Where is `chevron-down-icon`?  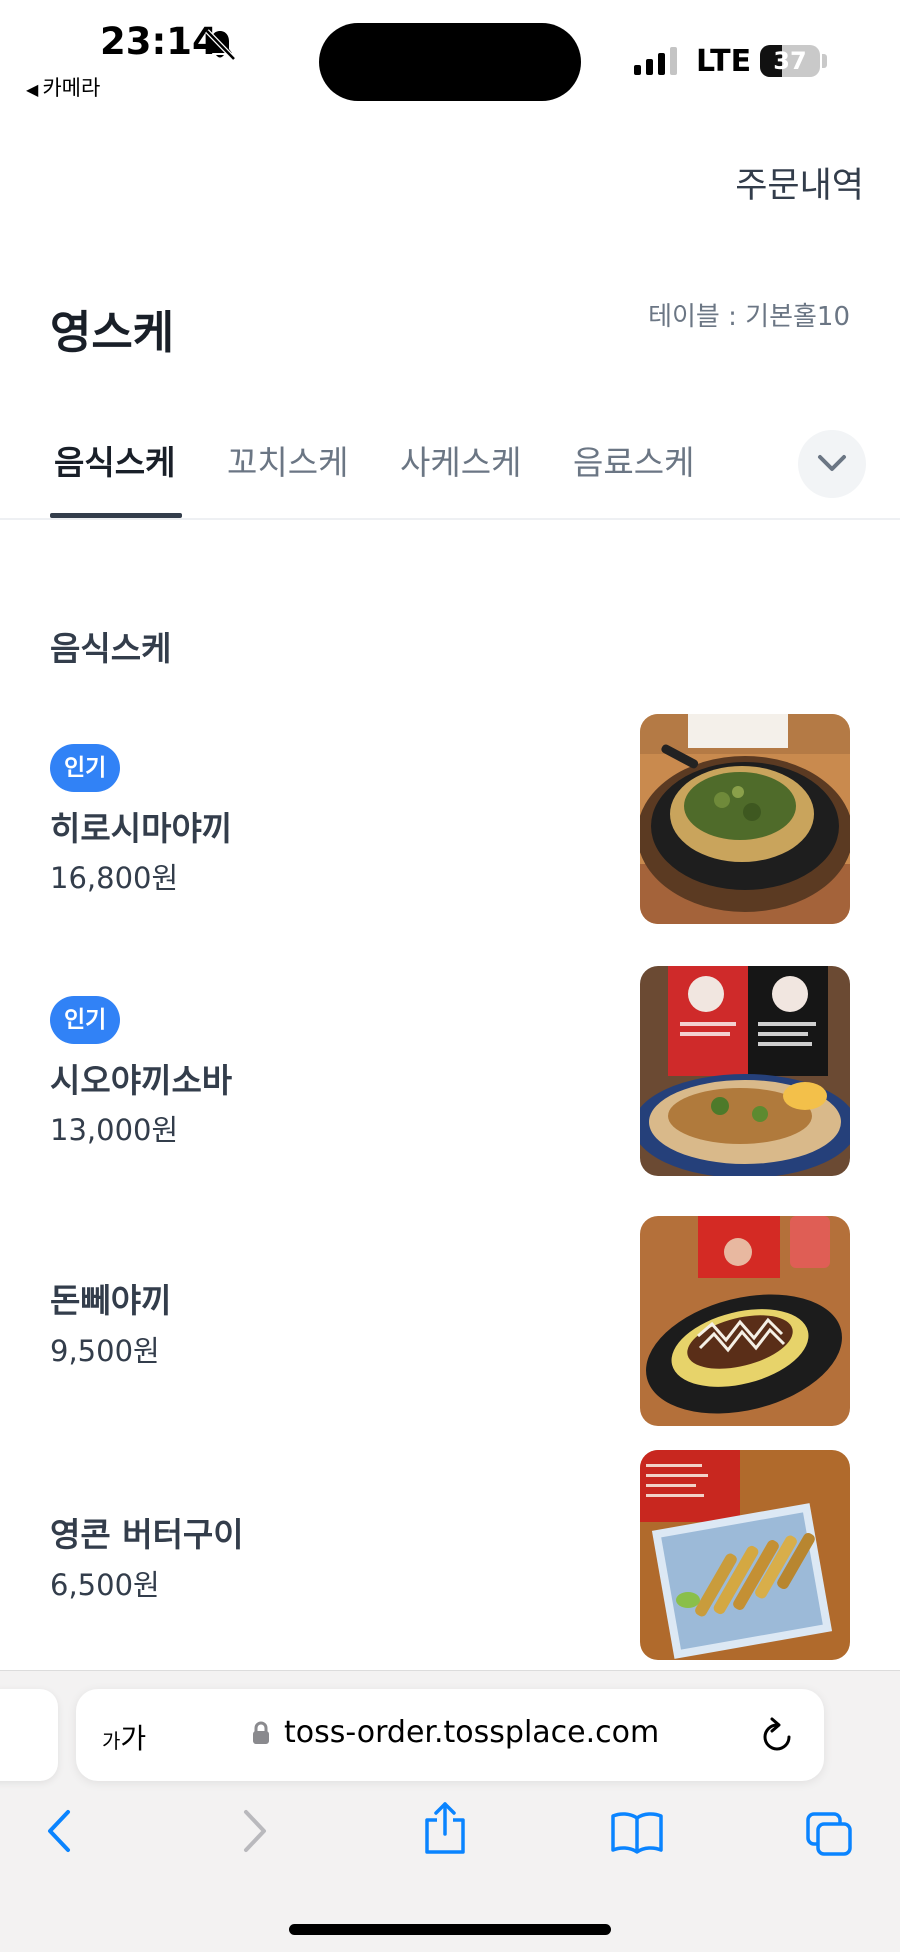 chevron-down-icon is located at coordinates (832, 463).